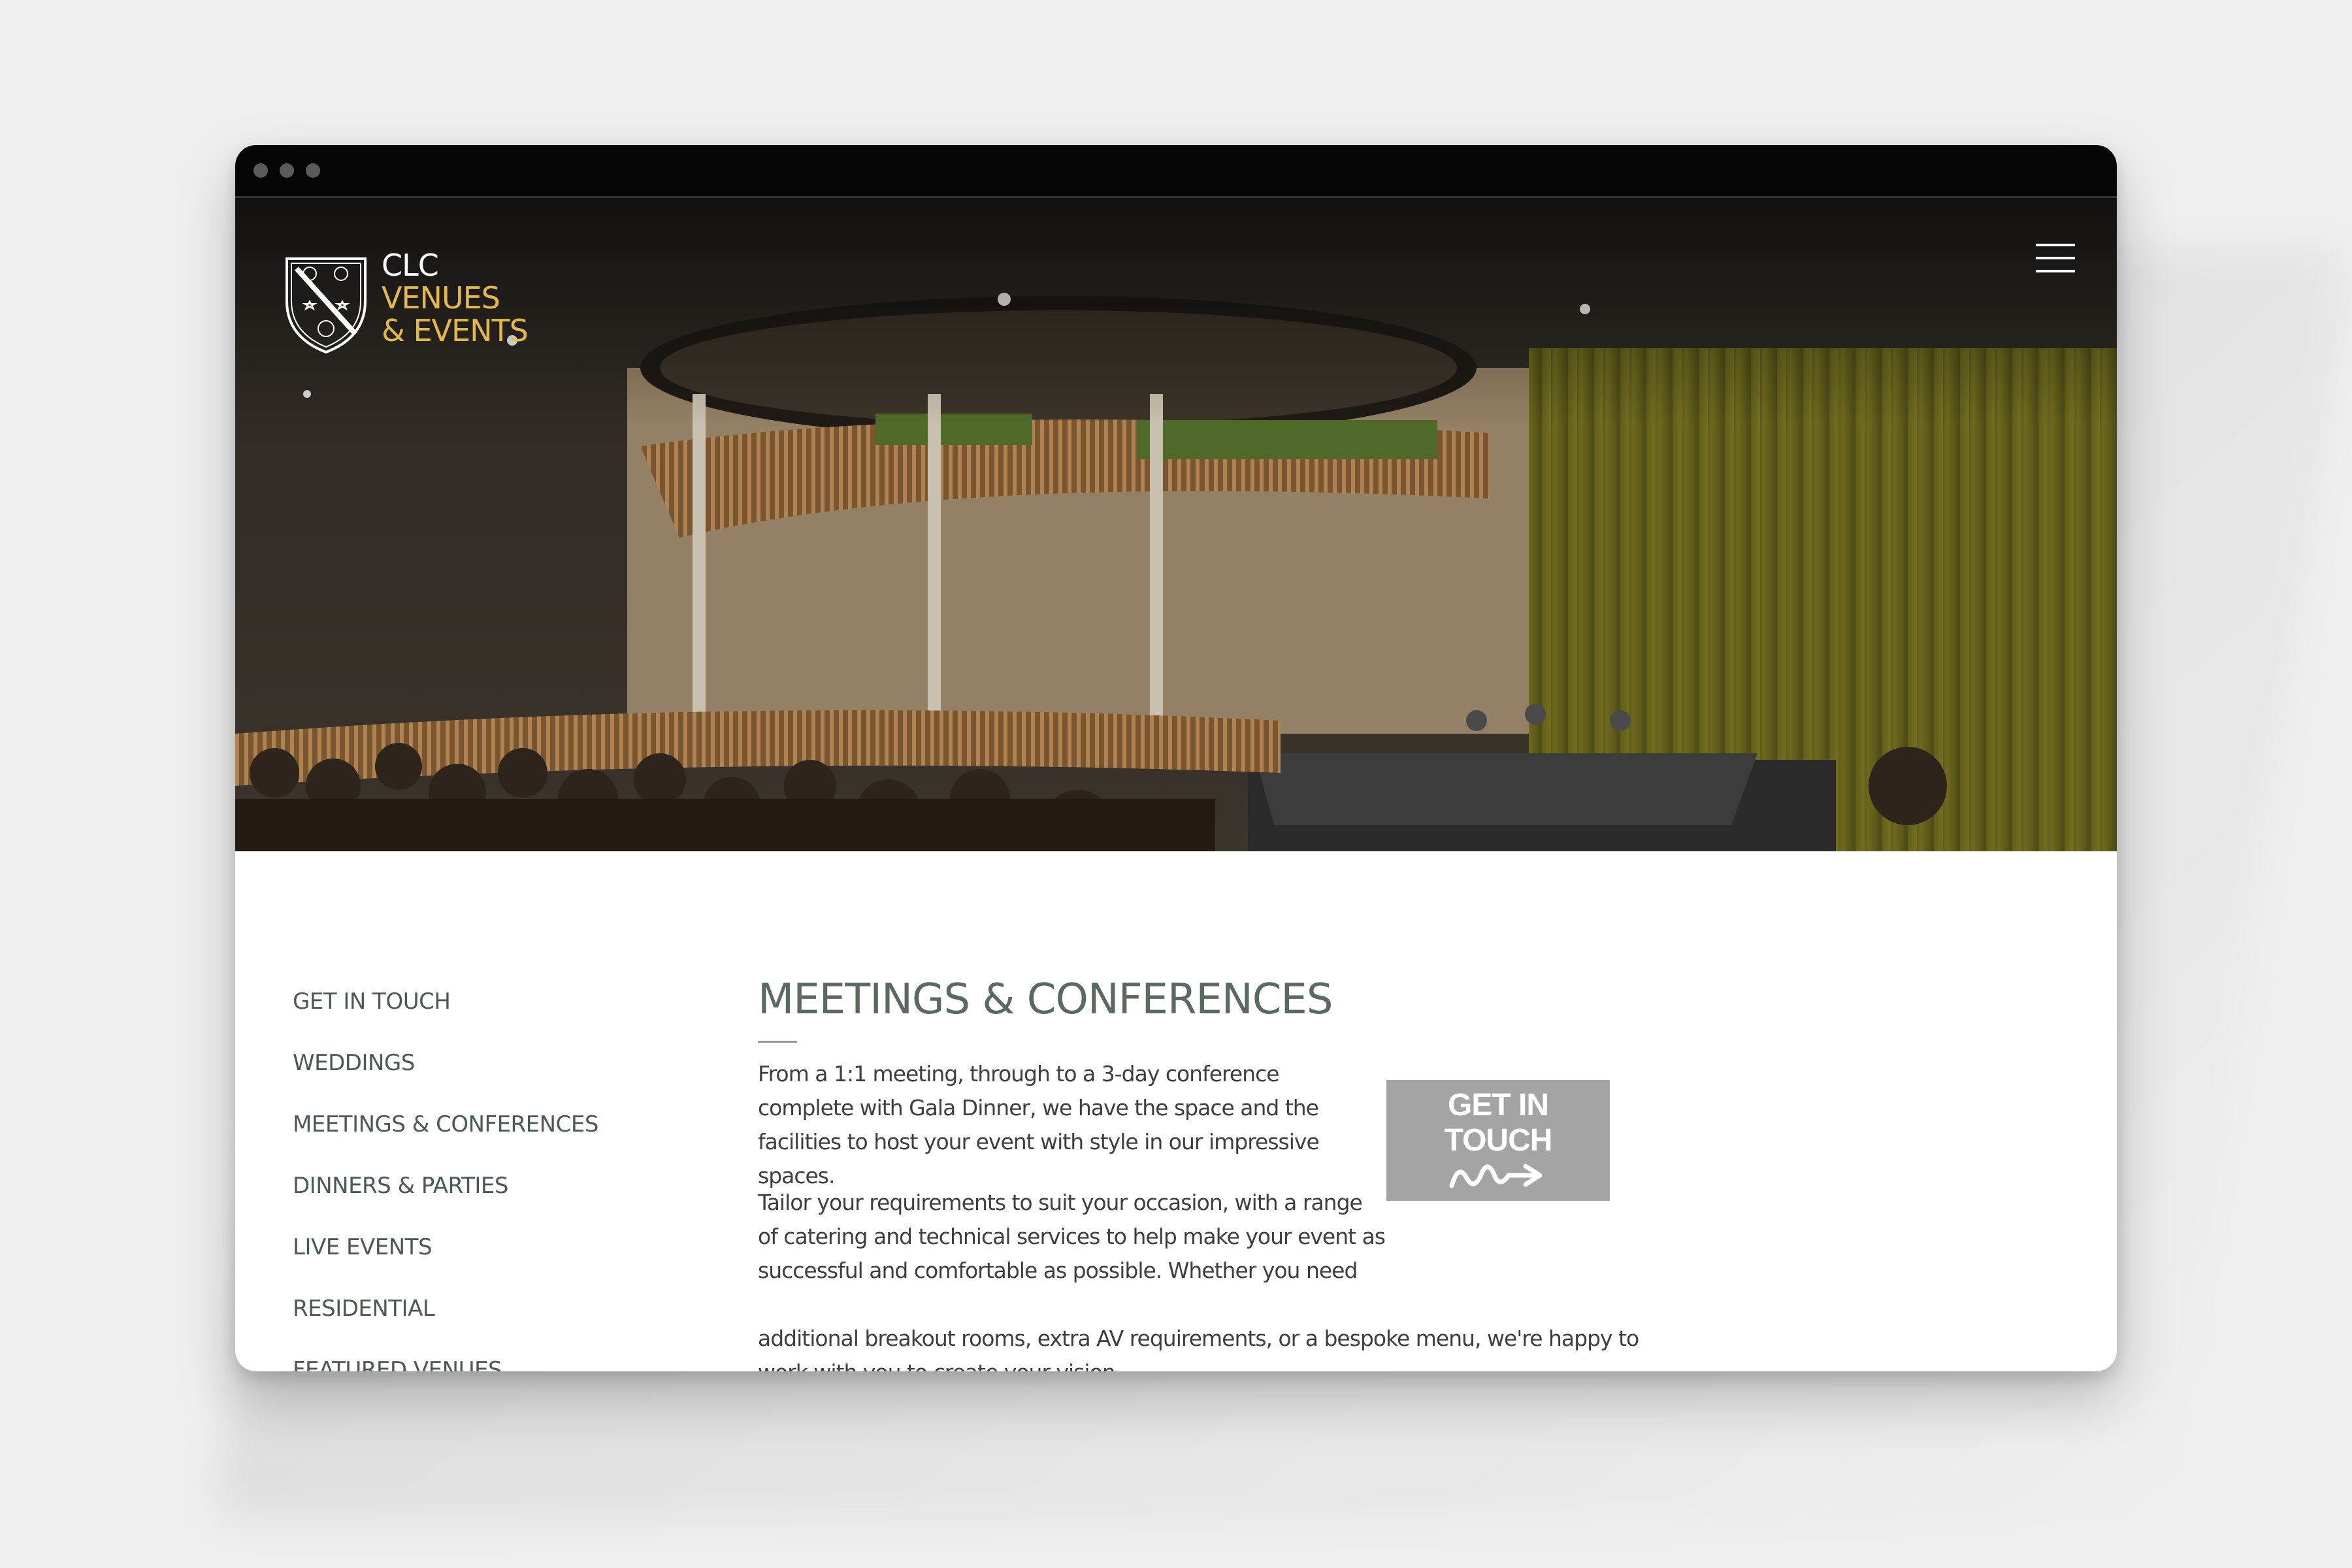  What do you see at coordinates (1176, 171) in the screenshot?
I see `window-titlebar` at bounding box center [1176, 171].